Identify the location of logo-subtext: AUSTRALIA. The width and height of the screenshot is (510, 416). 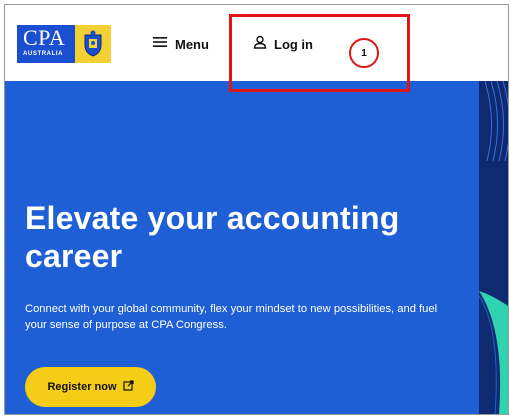
(43, 54).